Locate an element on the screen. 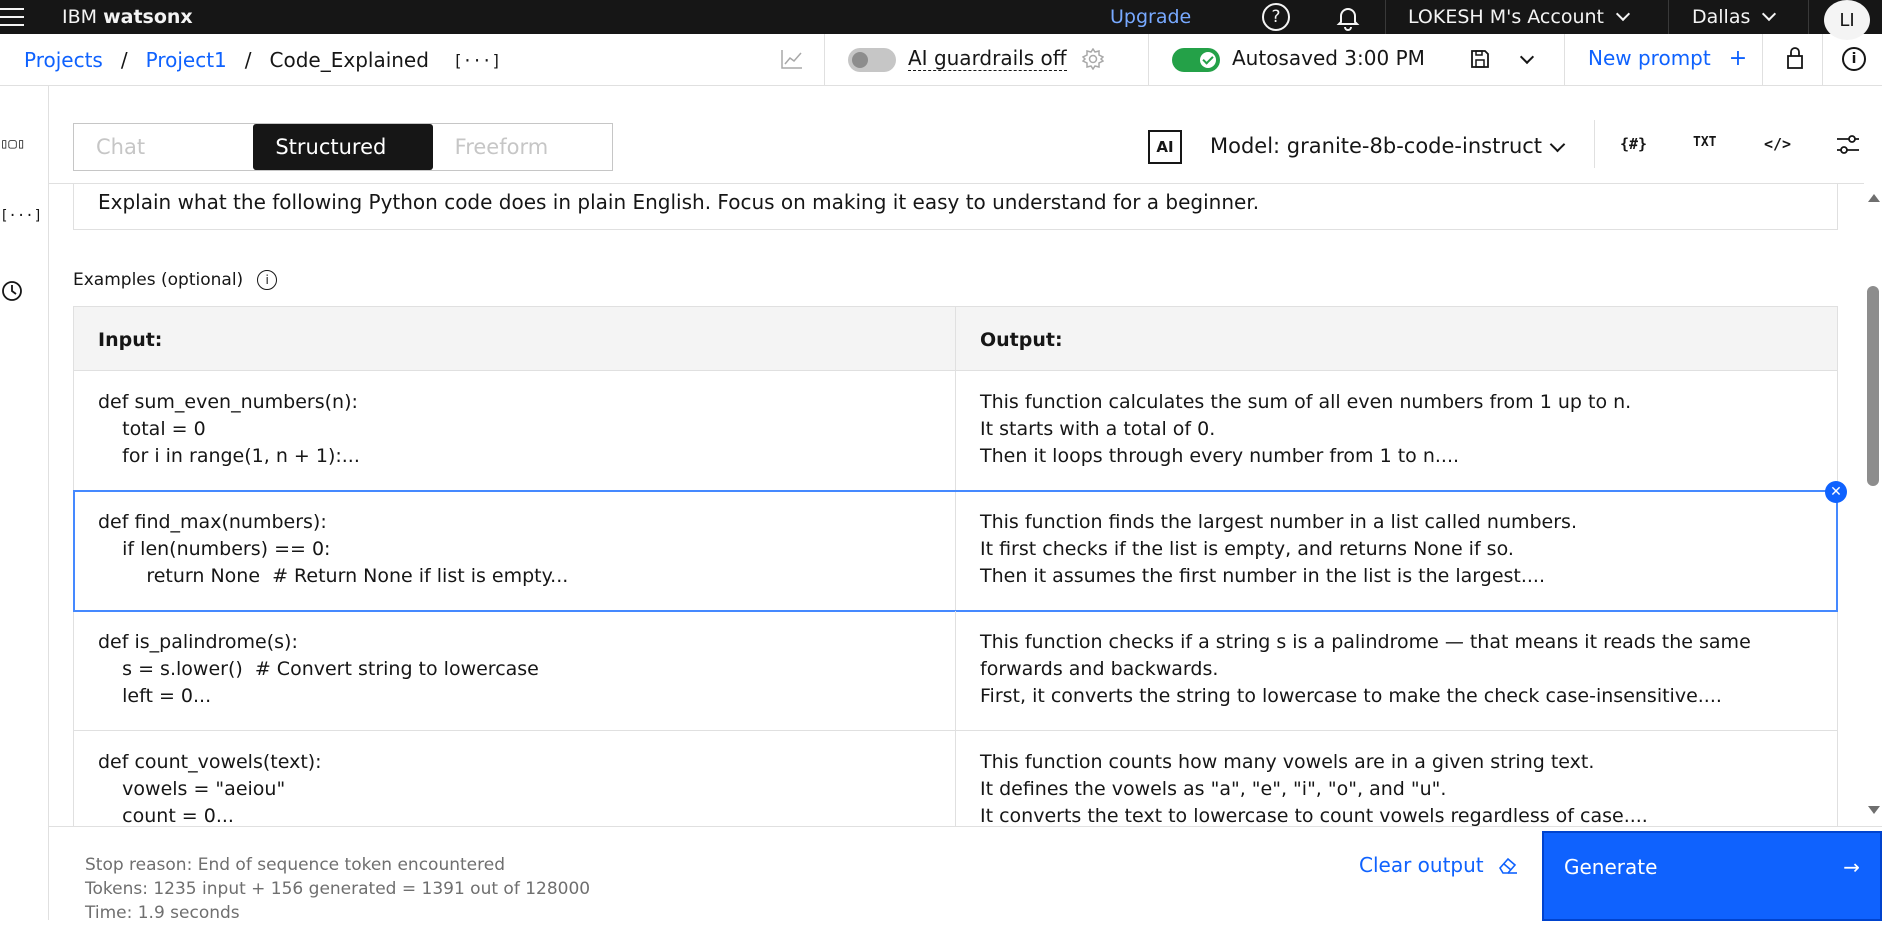  new-prompt-button: New prompt + is located at coordinates (1667, 58).